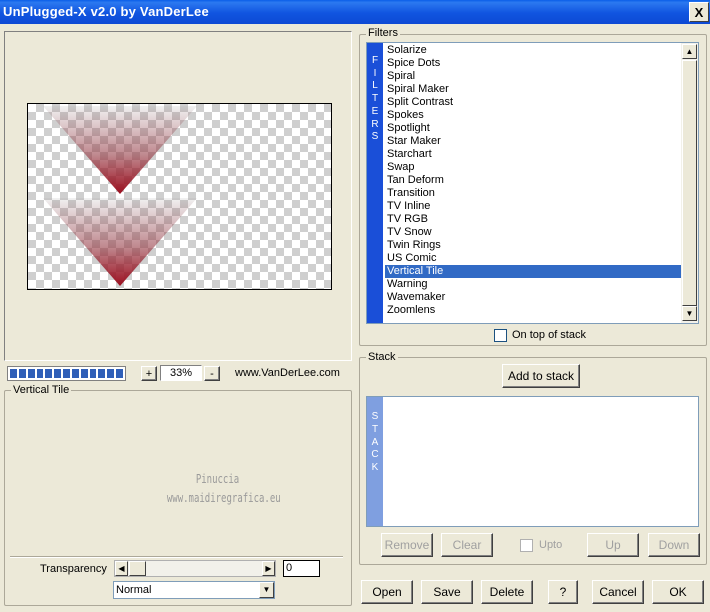  What do you see at coordinates (533, 297) in the screenshot?
I see `filter-list-item: Wavemaker` at bounding box center [533, 297].